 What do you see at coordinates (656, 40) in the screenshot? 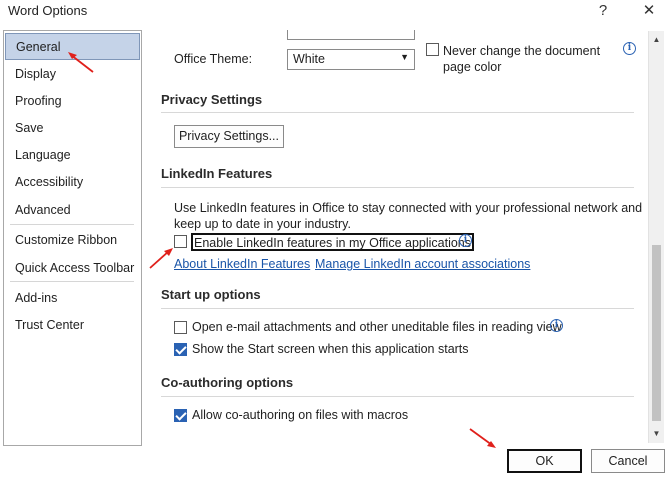
I see `scroll-up-icon: ▲` at bounding box center [656, 40].